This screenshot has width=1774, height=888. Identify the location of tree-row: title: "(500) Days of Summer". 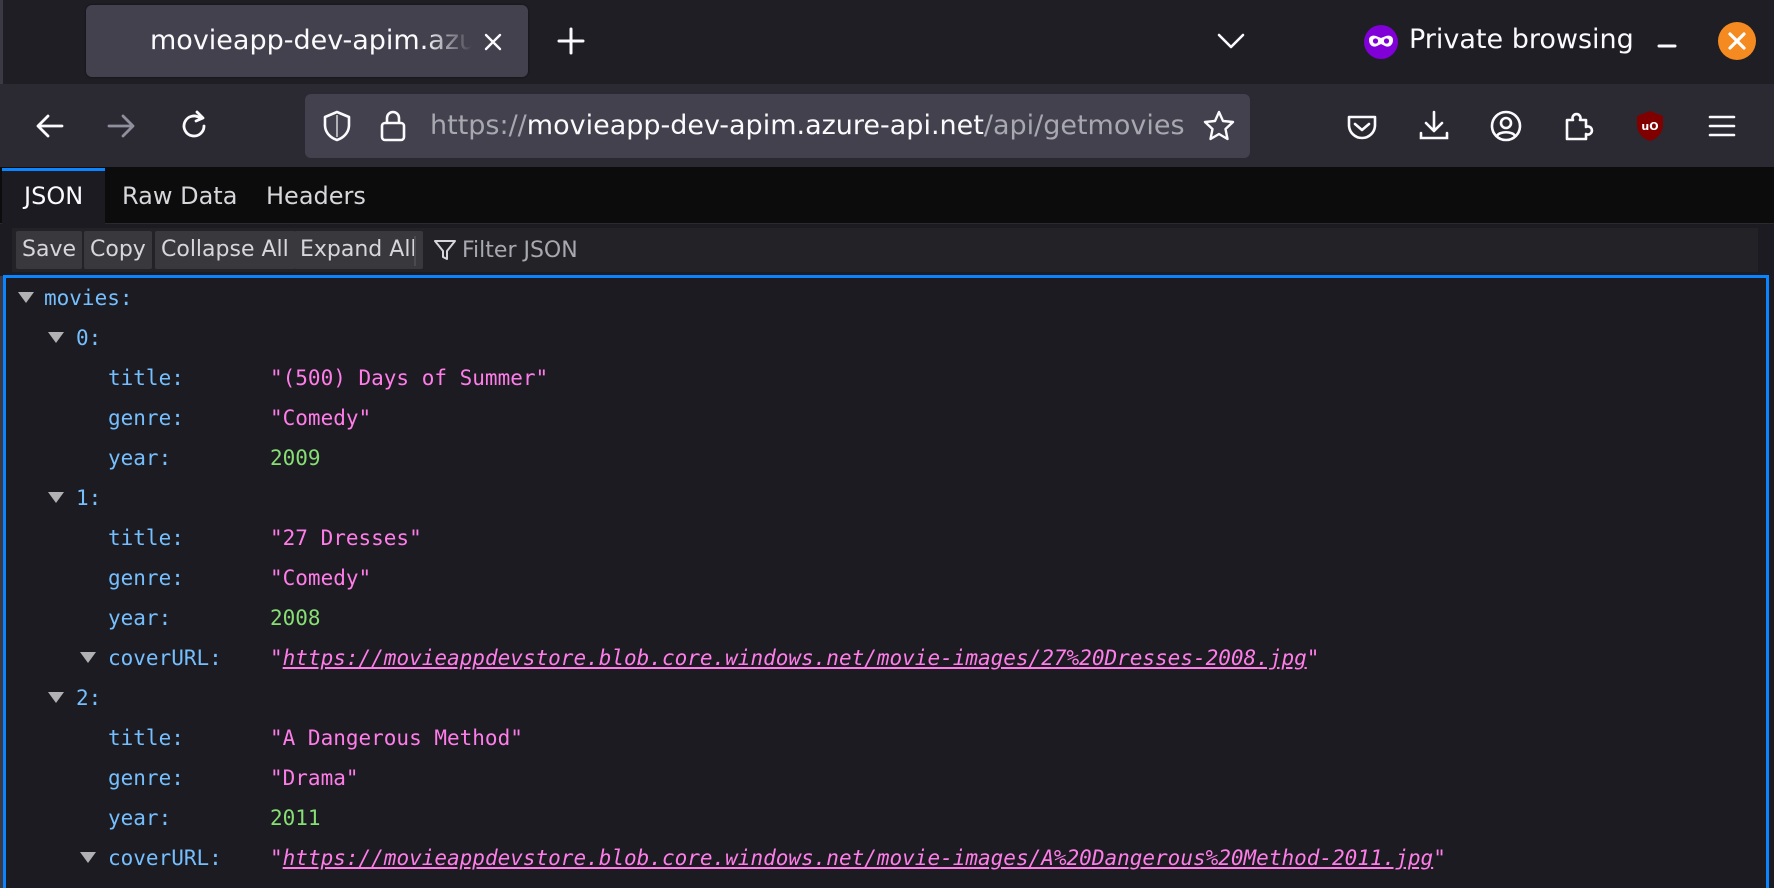
(856, 378).